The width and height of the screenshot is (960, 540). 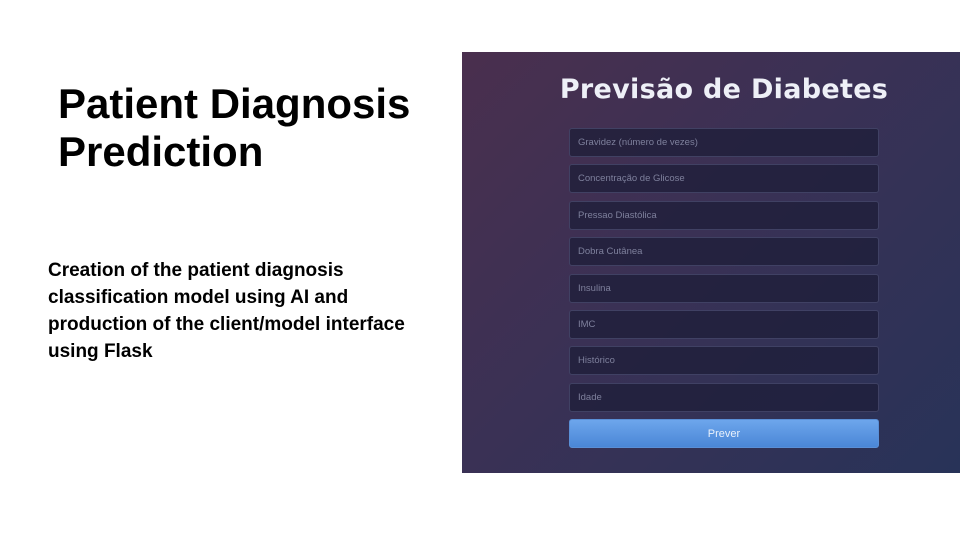 I want to click on slide-title: Patient Diagnosis Prediction, so click(x=234, y=127).